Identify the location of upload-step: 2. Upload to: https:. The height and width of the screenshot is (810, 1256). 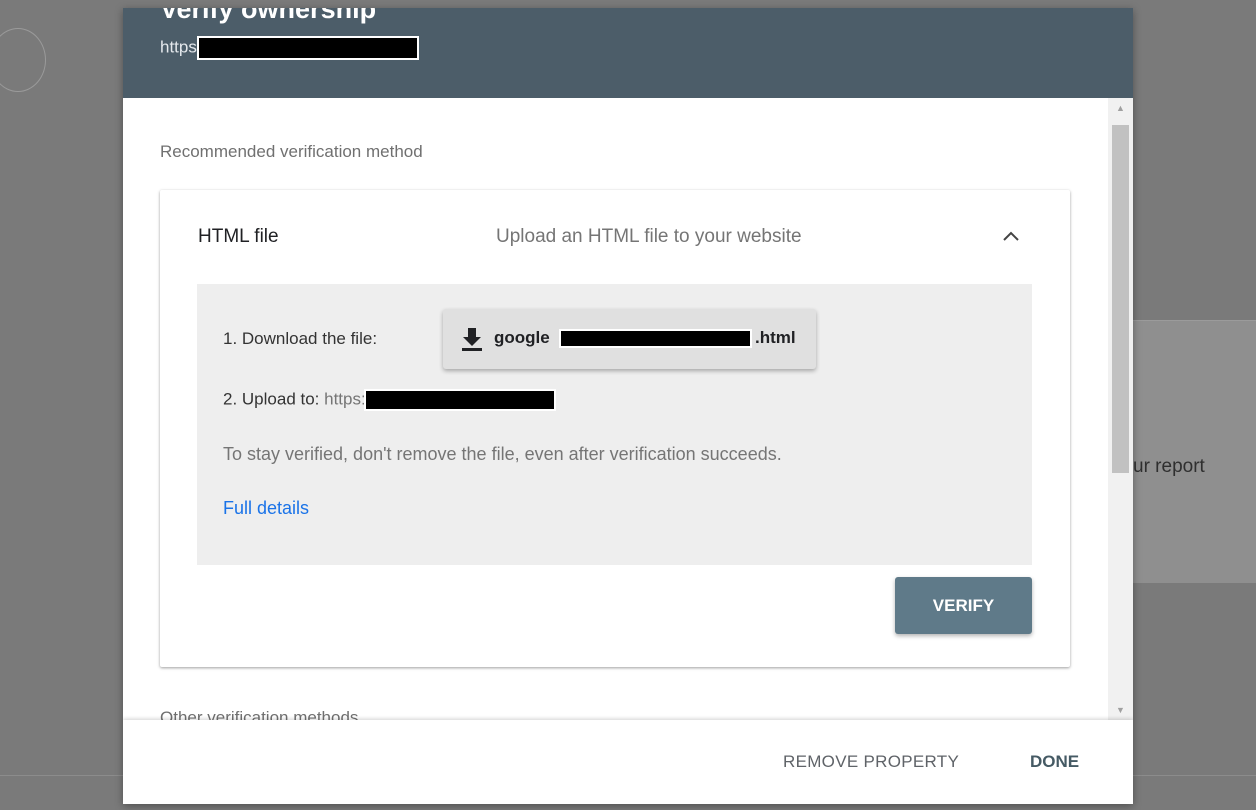
(389, 400).